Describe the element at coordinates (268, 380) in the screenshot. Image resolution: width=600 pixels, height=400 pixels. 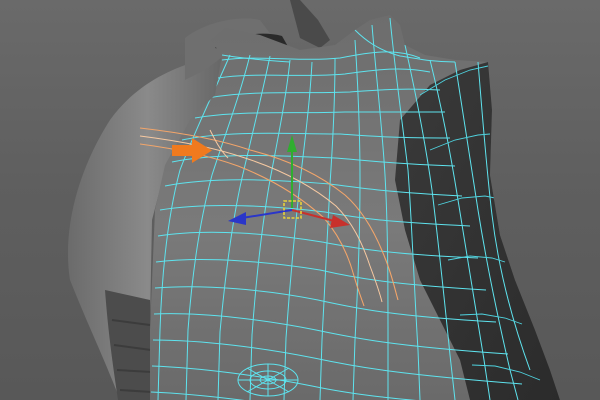
I see `mesh-pole-ring` at that location.